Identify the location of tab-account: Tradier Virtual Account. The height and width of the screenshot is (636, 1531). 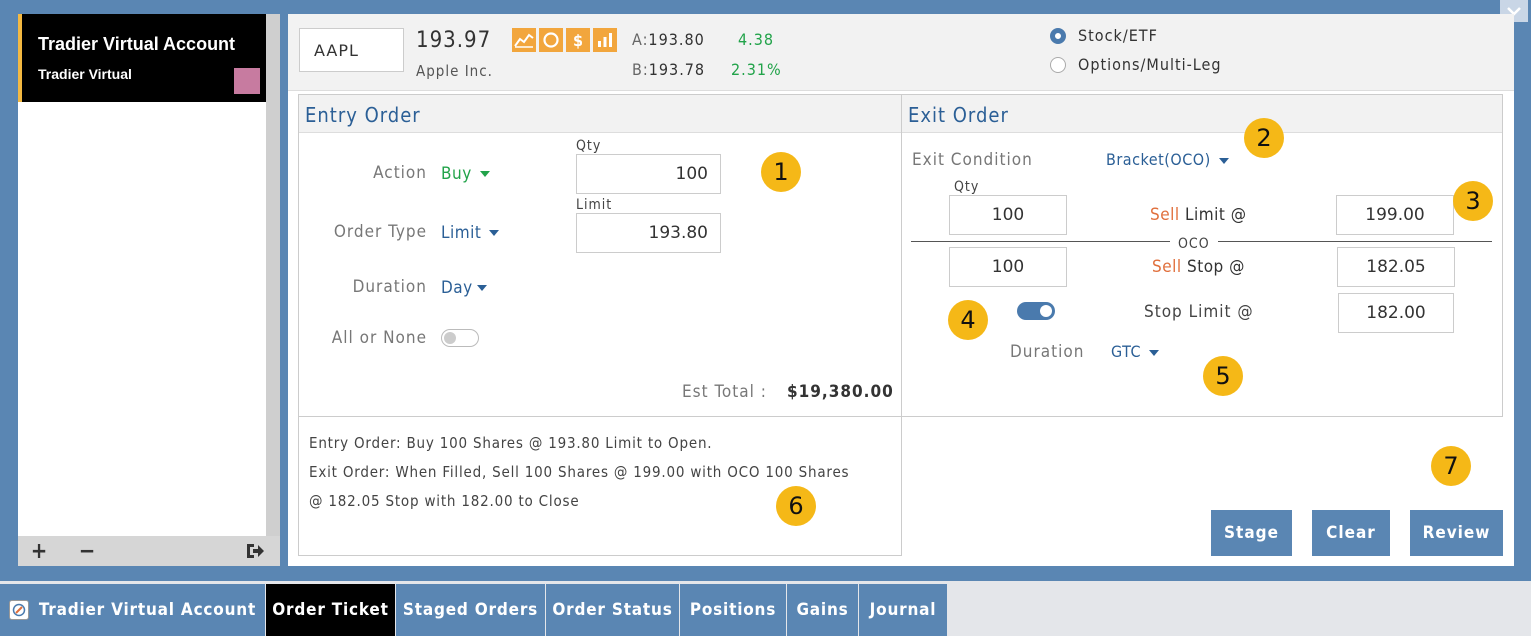
(133, 610).